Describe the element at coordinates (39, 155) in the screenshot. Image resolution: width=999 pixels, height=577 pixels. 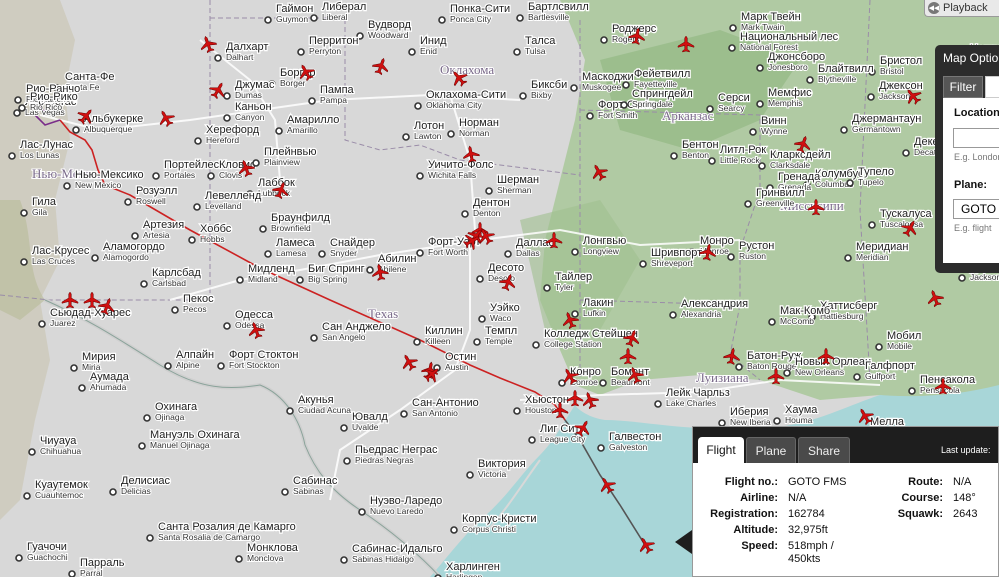
I see `city-name-english: Los Lunas` at that location.